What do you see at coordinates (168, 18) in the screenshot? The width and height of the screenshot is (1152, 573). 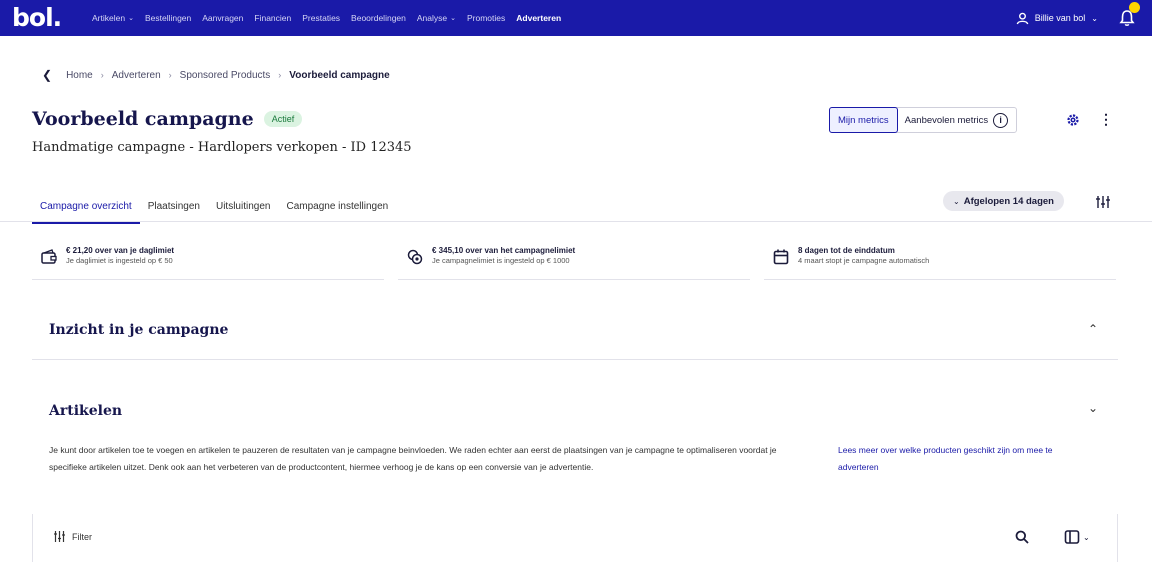 I see `nav-item-bestellingen: Bestellingen` at bounding box center [168, 18].